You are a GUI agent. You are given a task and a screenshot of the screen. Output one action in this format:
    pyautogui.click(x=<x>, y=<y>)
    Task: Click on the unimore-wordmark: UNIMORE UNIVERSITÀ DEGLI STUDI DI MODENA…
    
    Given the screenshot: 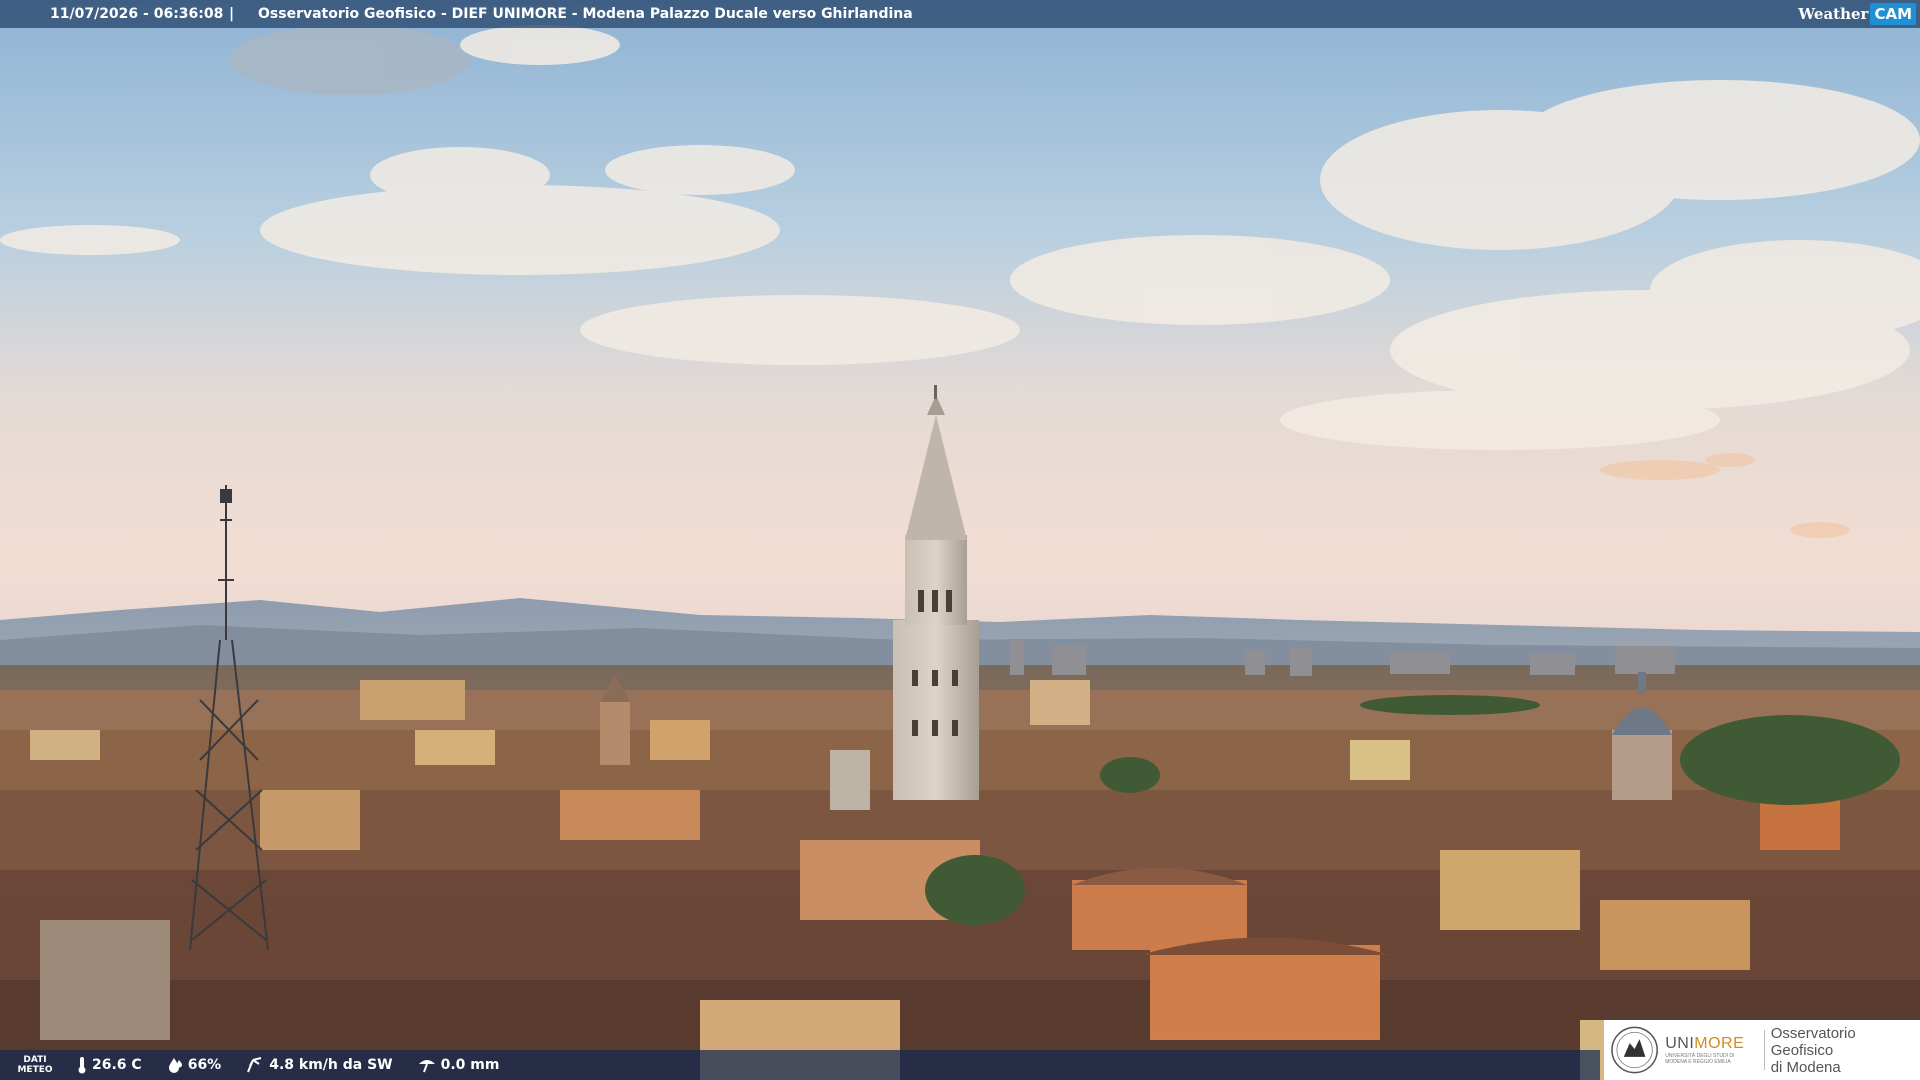 What is the action you would take?
    pyautogui.click(x=1711, y=1050)
    